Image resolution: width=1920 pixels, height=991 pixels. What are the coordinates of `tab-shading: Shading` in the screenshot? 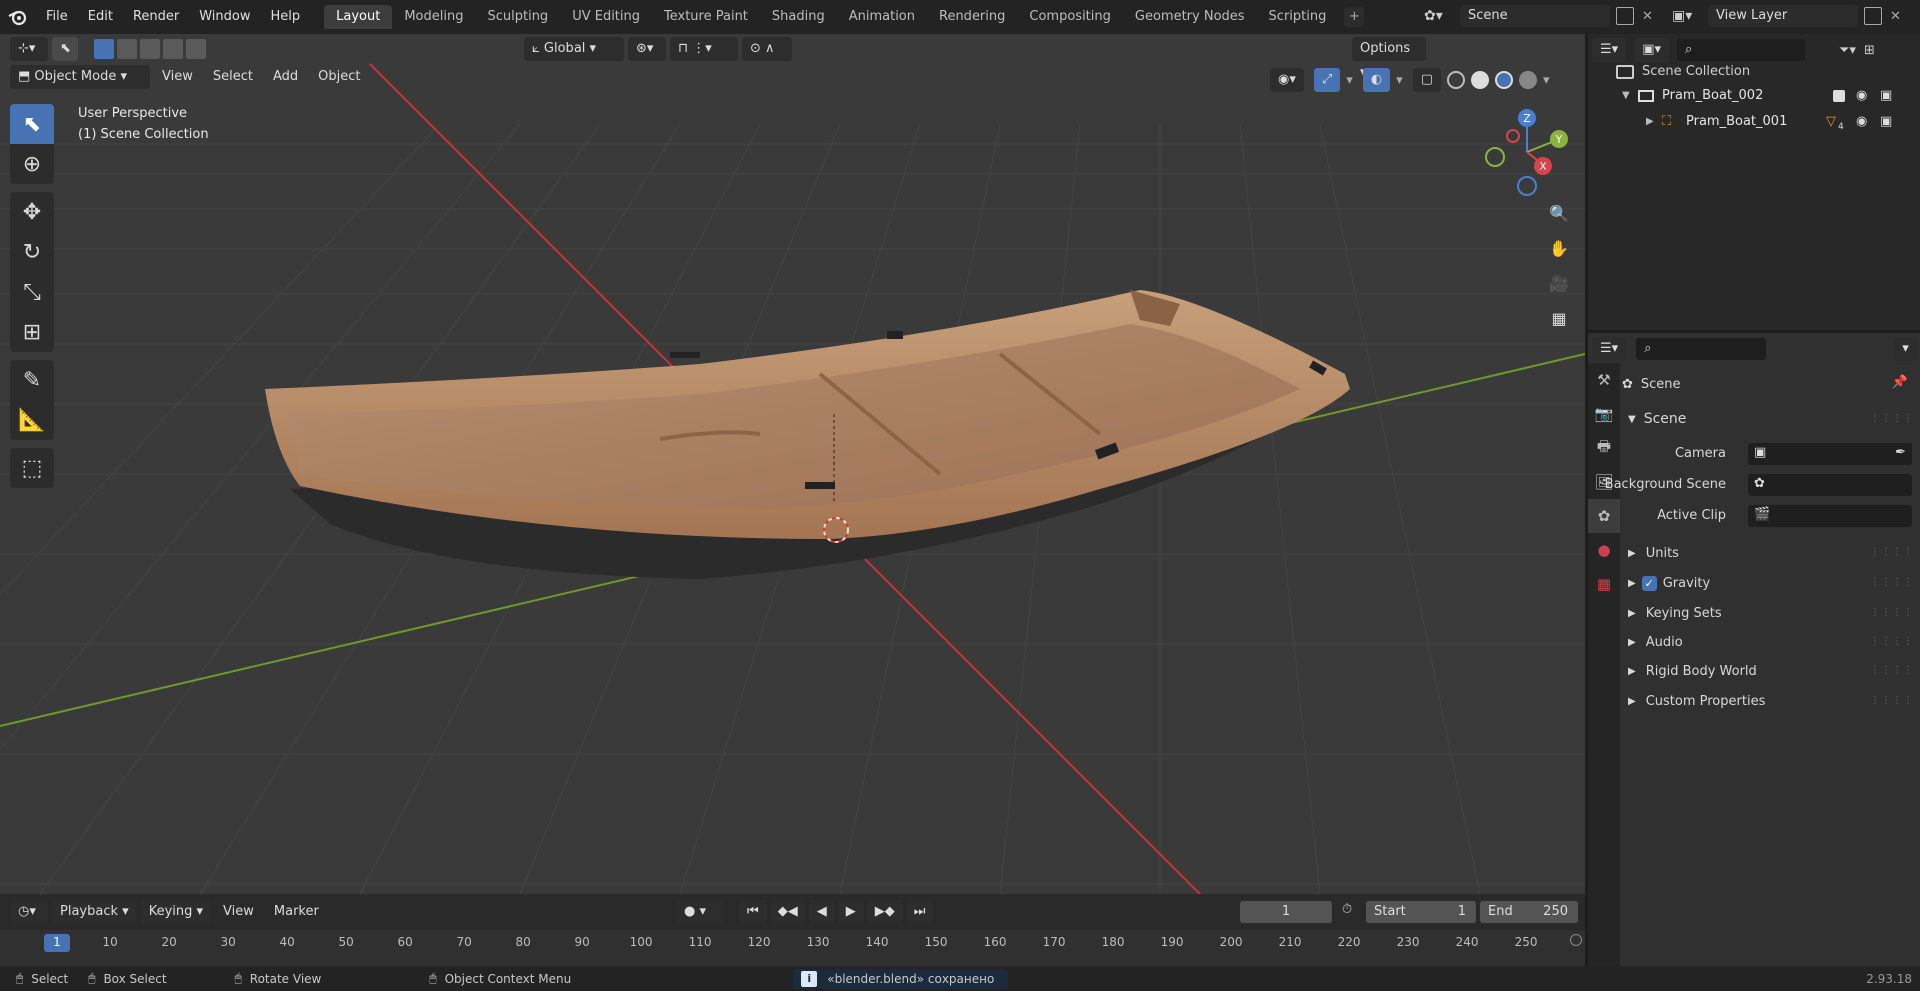 It's located at (798, 17).